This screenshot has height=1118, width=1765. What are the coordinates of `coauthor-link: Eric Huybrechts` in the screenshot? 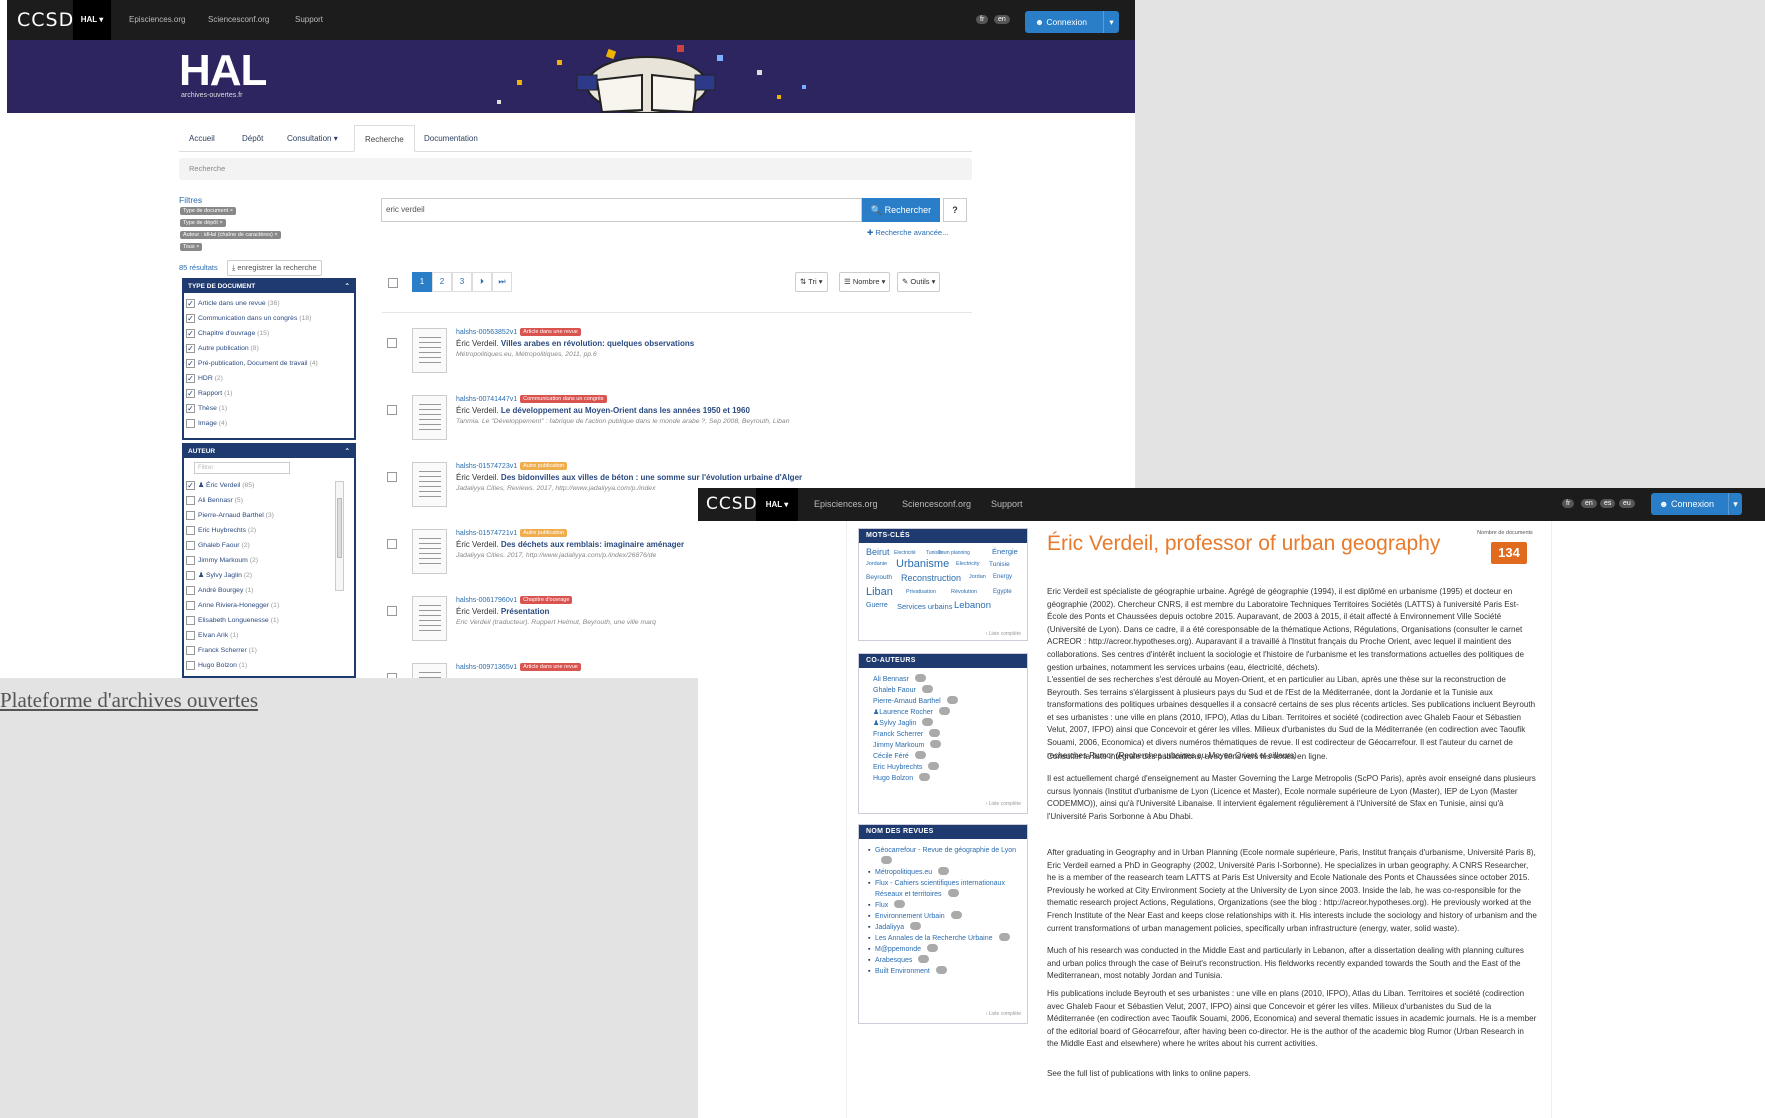 It's located at (943, 767).